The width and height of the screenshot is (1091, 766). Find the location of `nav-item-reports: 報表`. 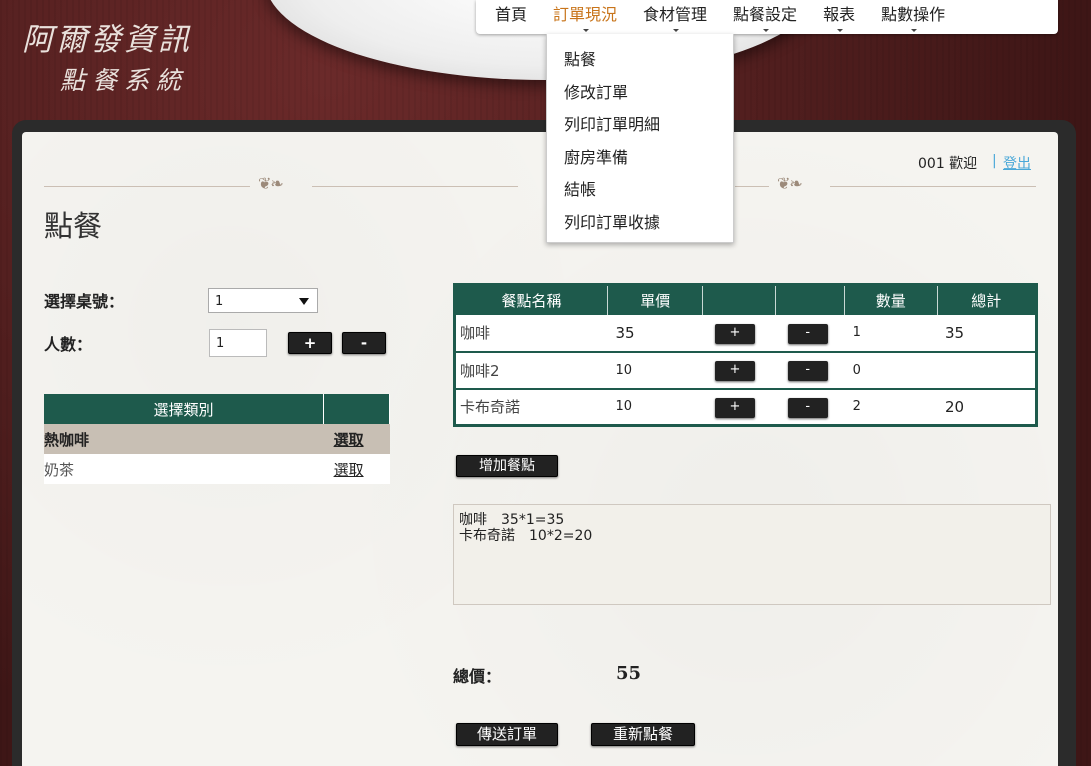

nav-item-reports: 報表 is located at coordinates (839, 17).